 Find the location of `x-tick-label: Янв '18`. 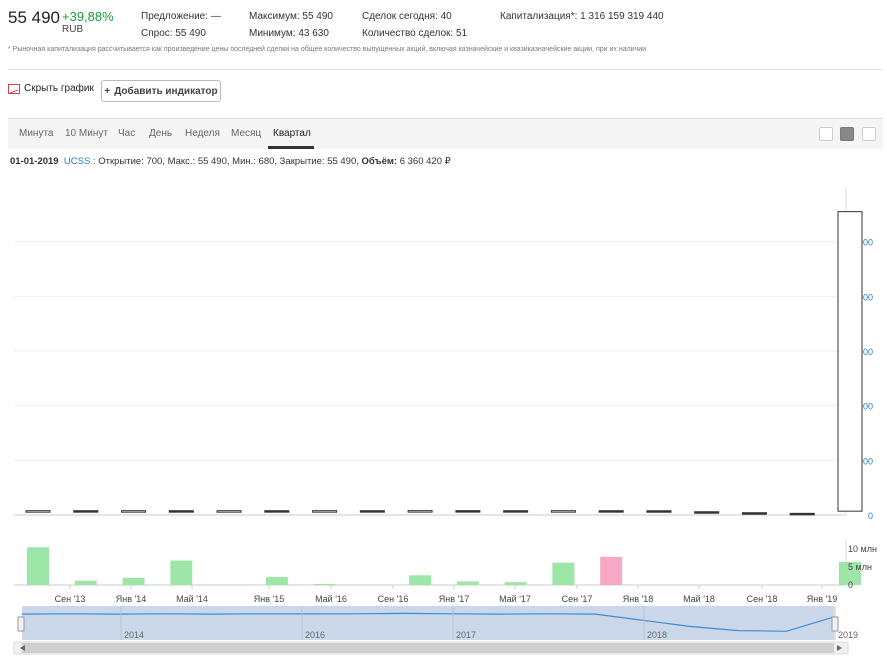

x-tick-label: Янв '18 is located at coordinates (638, 599).